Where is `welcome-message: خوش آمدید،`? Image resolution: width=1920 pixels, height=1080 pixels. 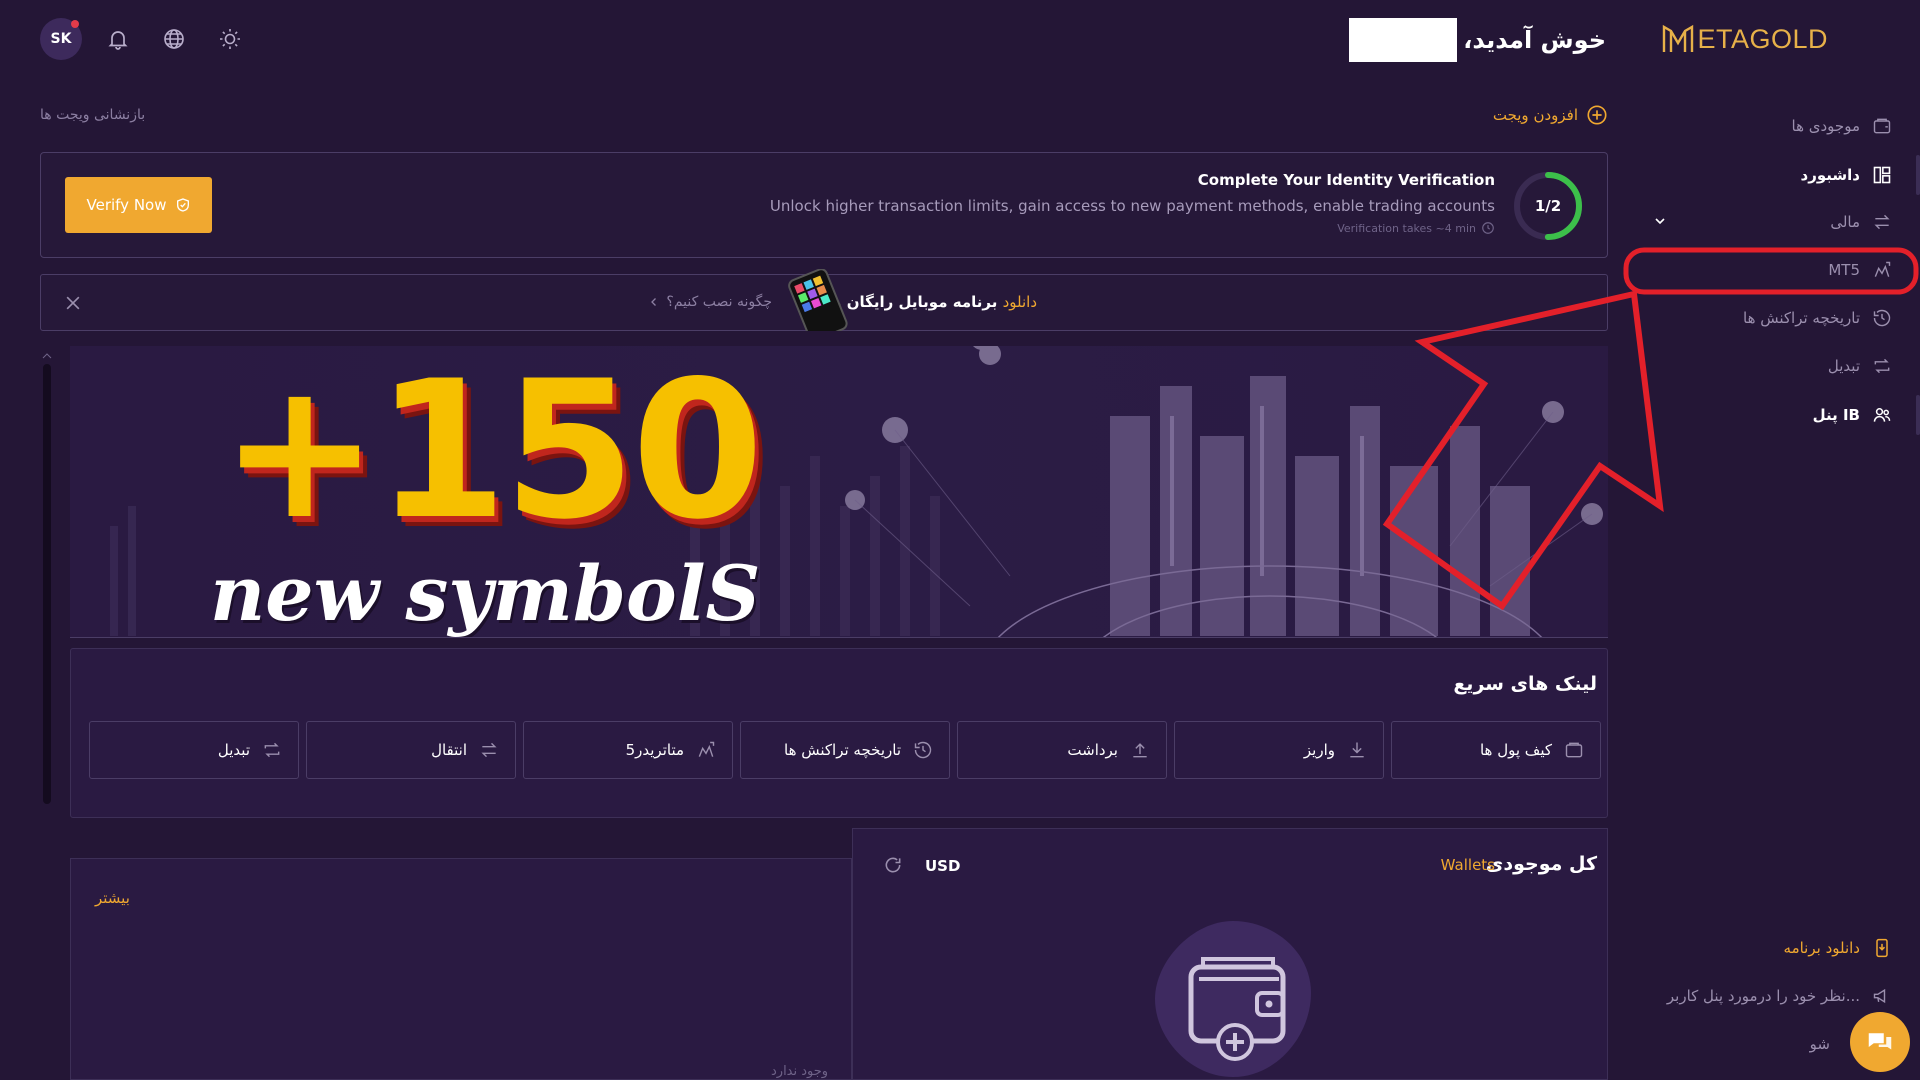
welcome-message: خوش آمدید، is located at coordinates (1477, 40).